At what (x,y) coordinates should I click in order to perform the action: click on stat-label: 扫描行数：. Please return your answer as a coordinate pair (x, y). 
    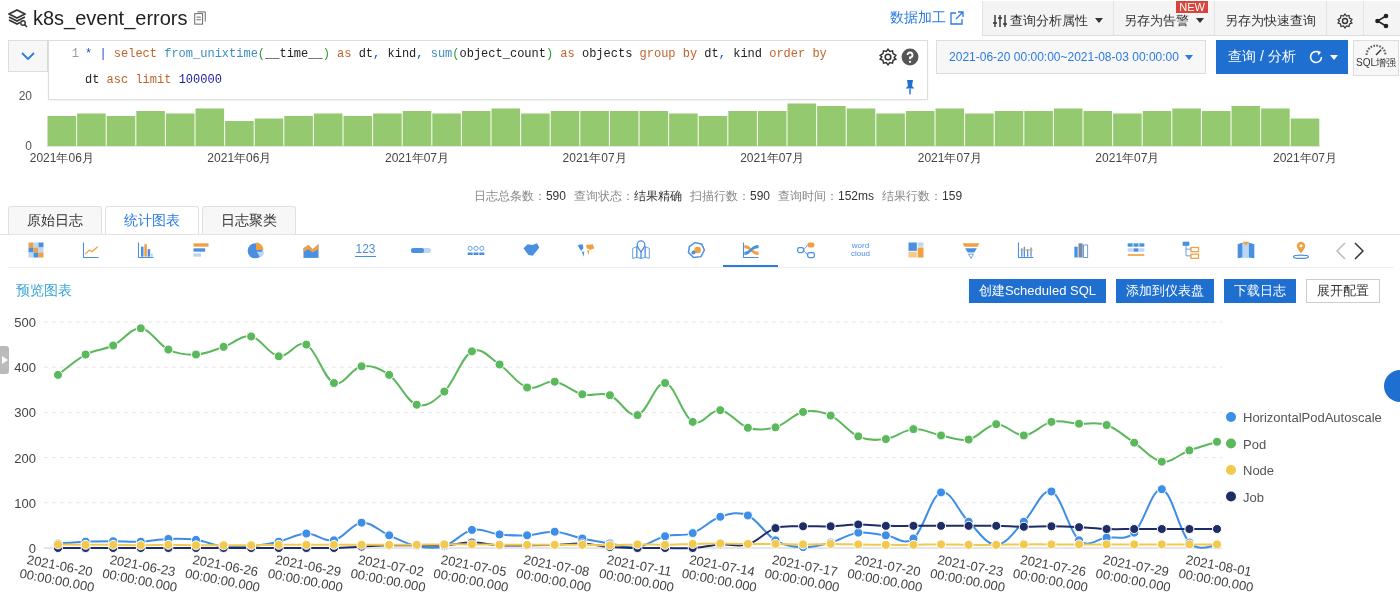
    Looking at the image, I should click on (719, 196).